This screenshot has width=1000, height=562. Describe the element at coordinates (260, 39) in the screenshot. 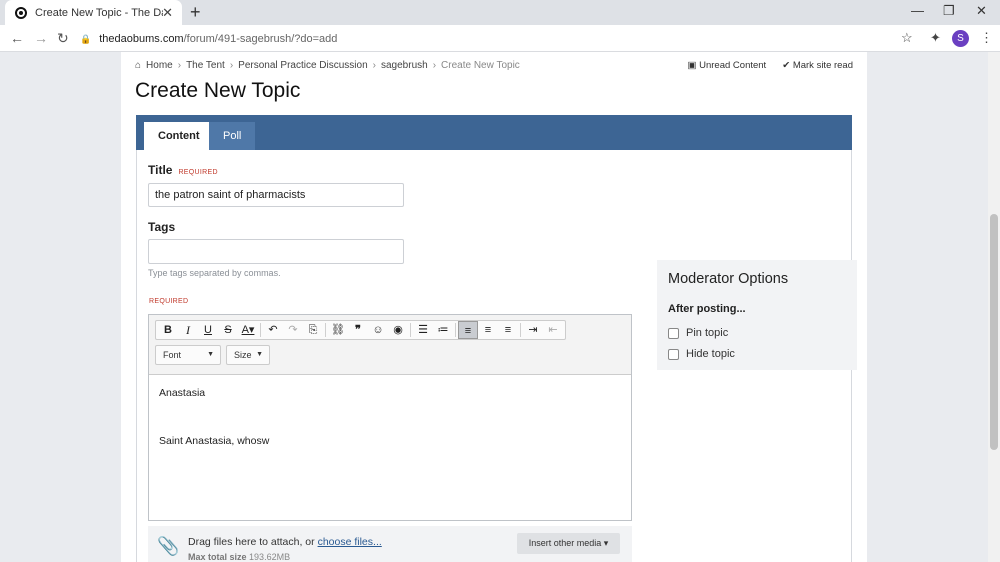

I see `url-path: /forum/491-sagebrush/?do=add` at that location.